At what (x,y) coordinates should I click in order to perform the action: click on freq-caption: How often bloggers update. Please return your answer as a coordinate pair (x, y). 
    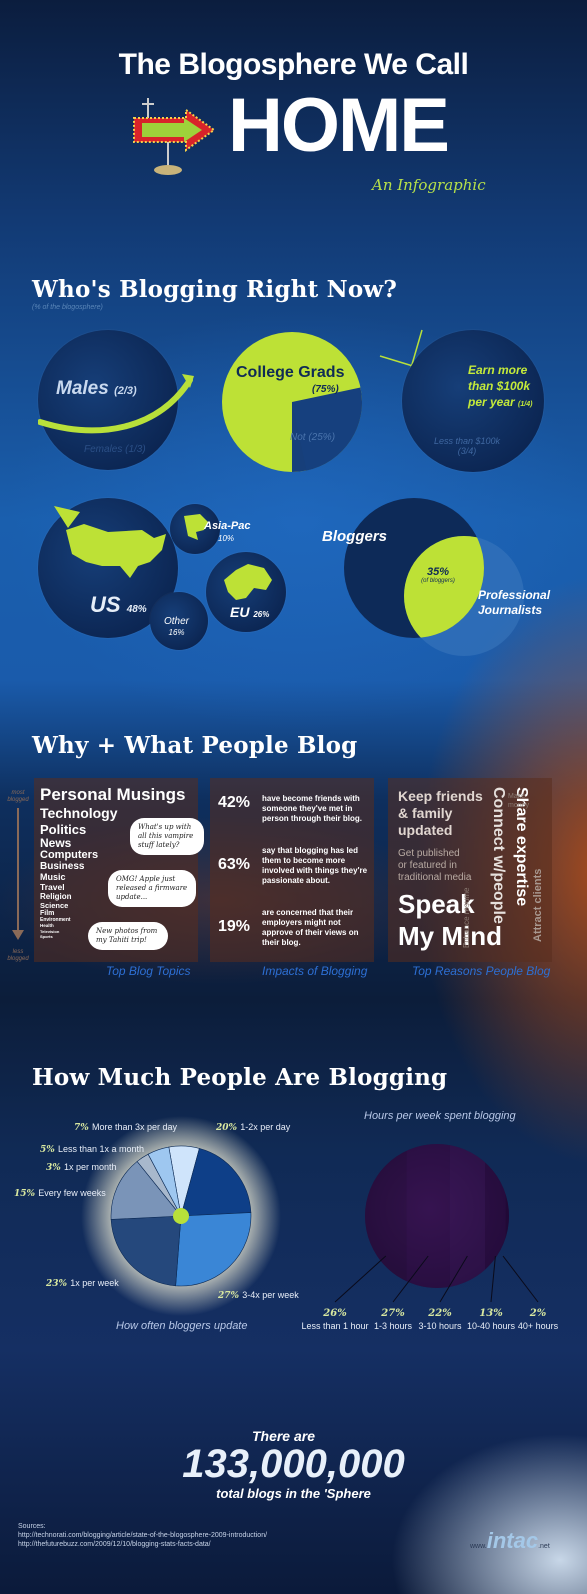
    Looking at the image, I should click on (182, 1326).